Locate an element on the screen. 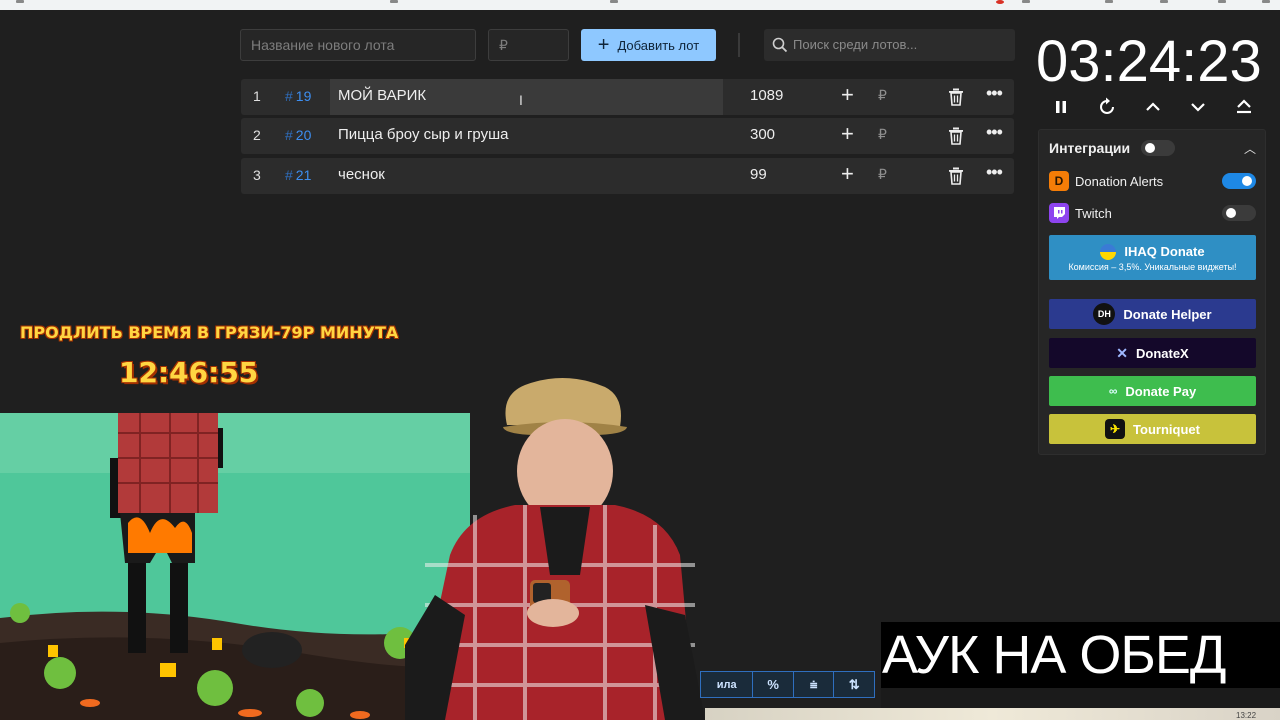 This screenshot has height=720, width=1280. tourniquet-button: ✈ Tourniquet is located at coordinates (1152, 429).